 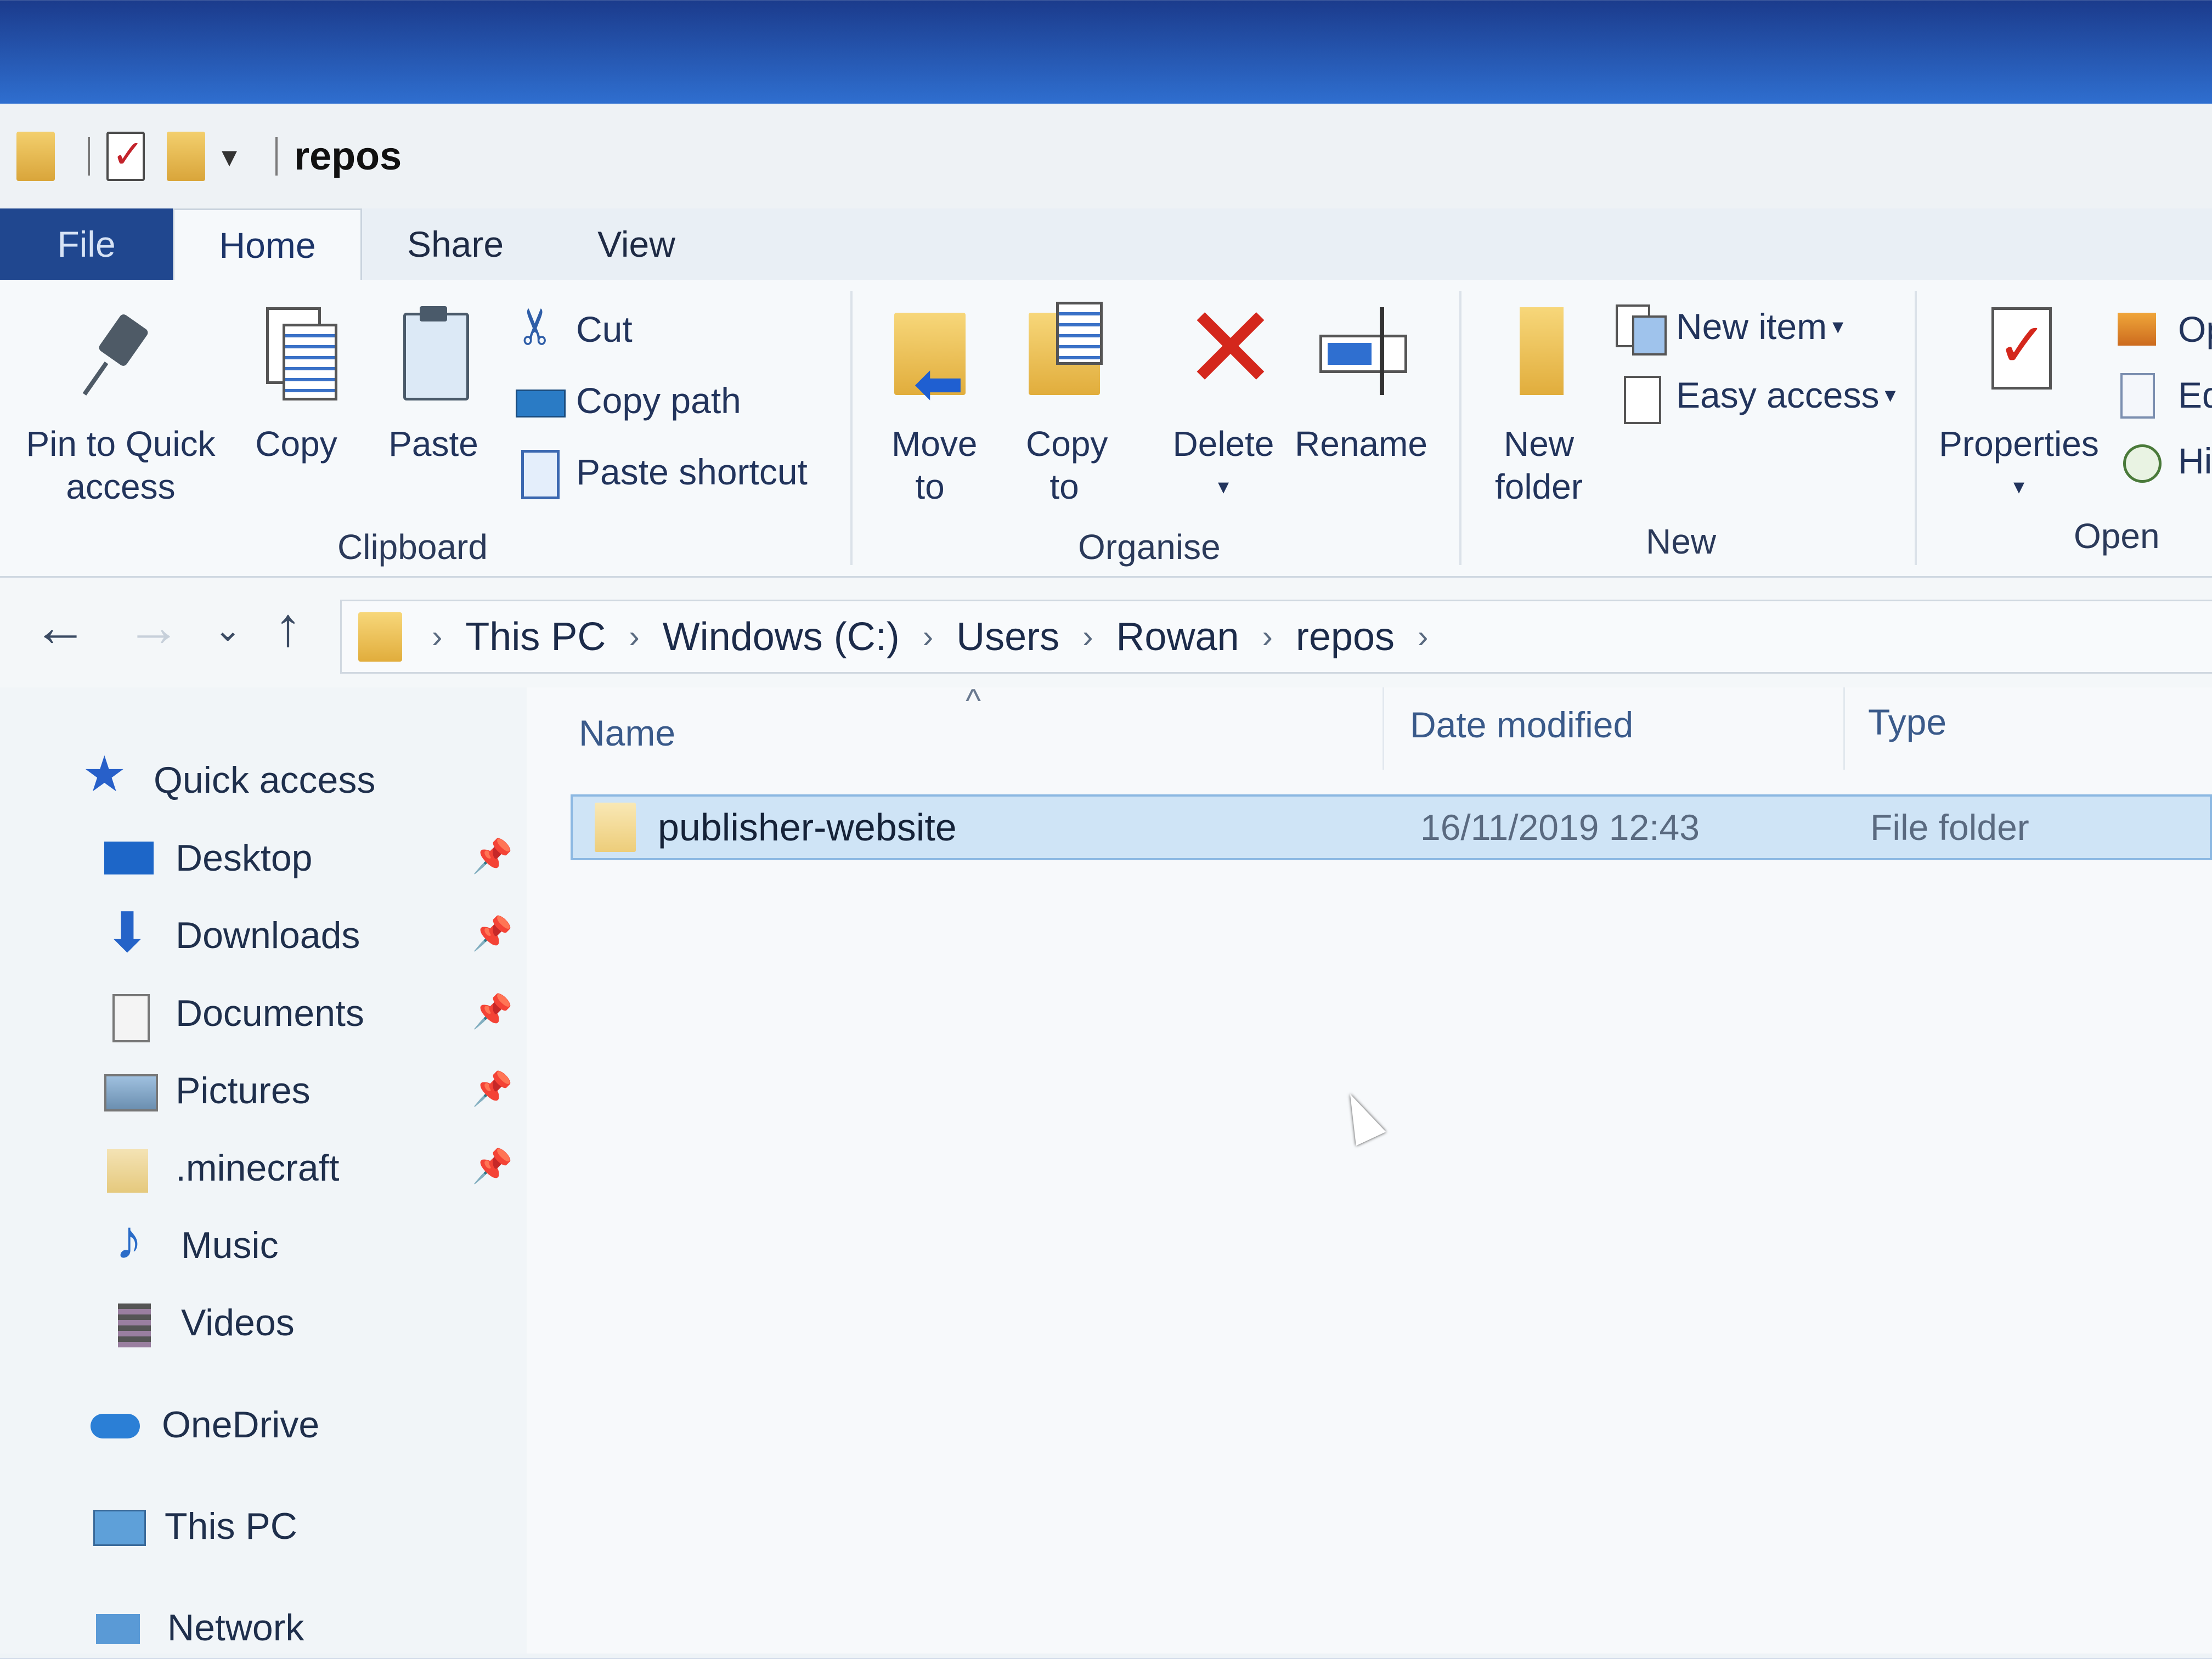 What do you see at coordinates (1950, 828) in the screenshot?
I see `file-type: File folder` at bounding box center [1950, 828].